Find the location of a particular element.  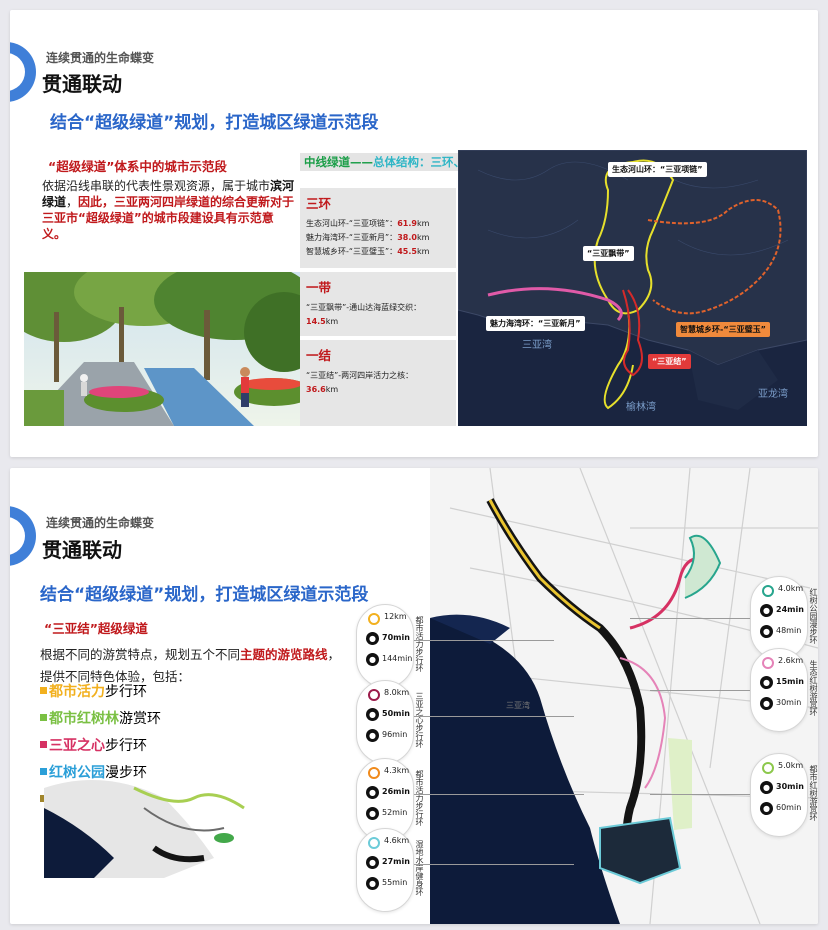

route-highlight: 三亚之心 is located at coordinates (77, 746).